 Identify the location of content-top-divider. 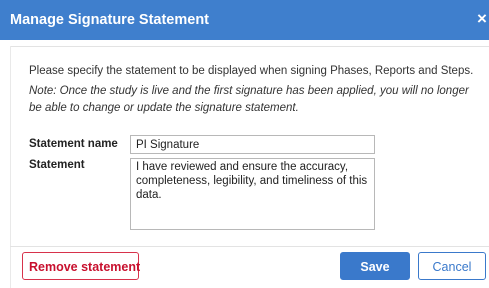
(249, 46).